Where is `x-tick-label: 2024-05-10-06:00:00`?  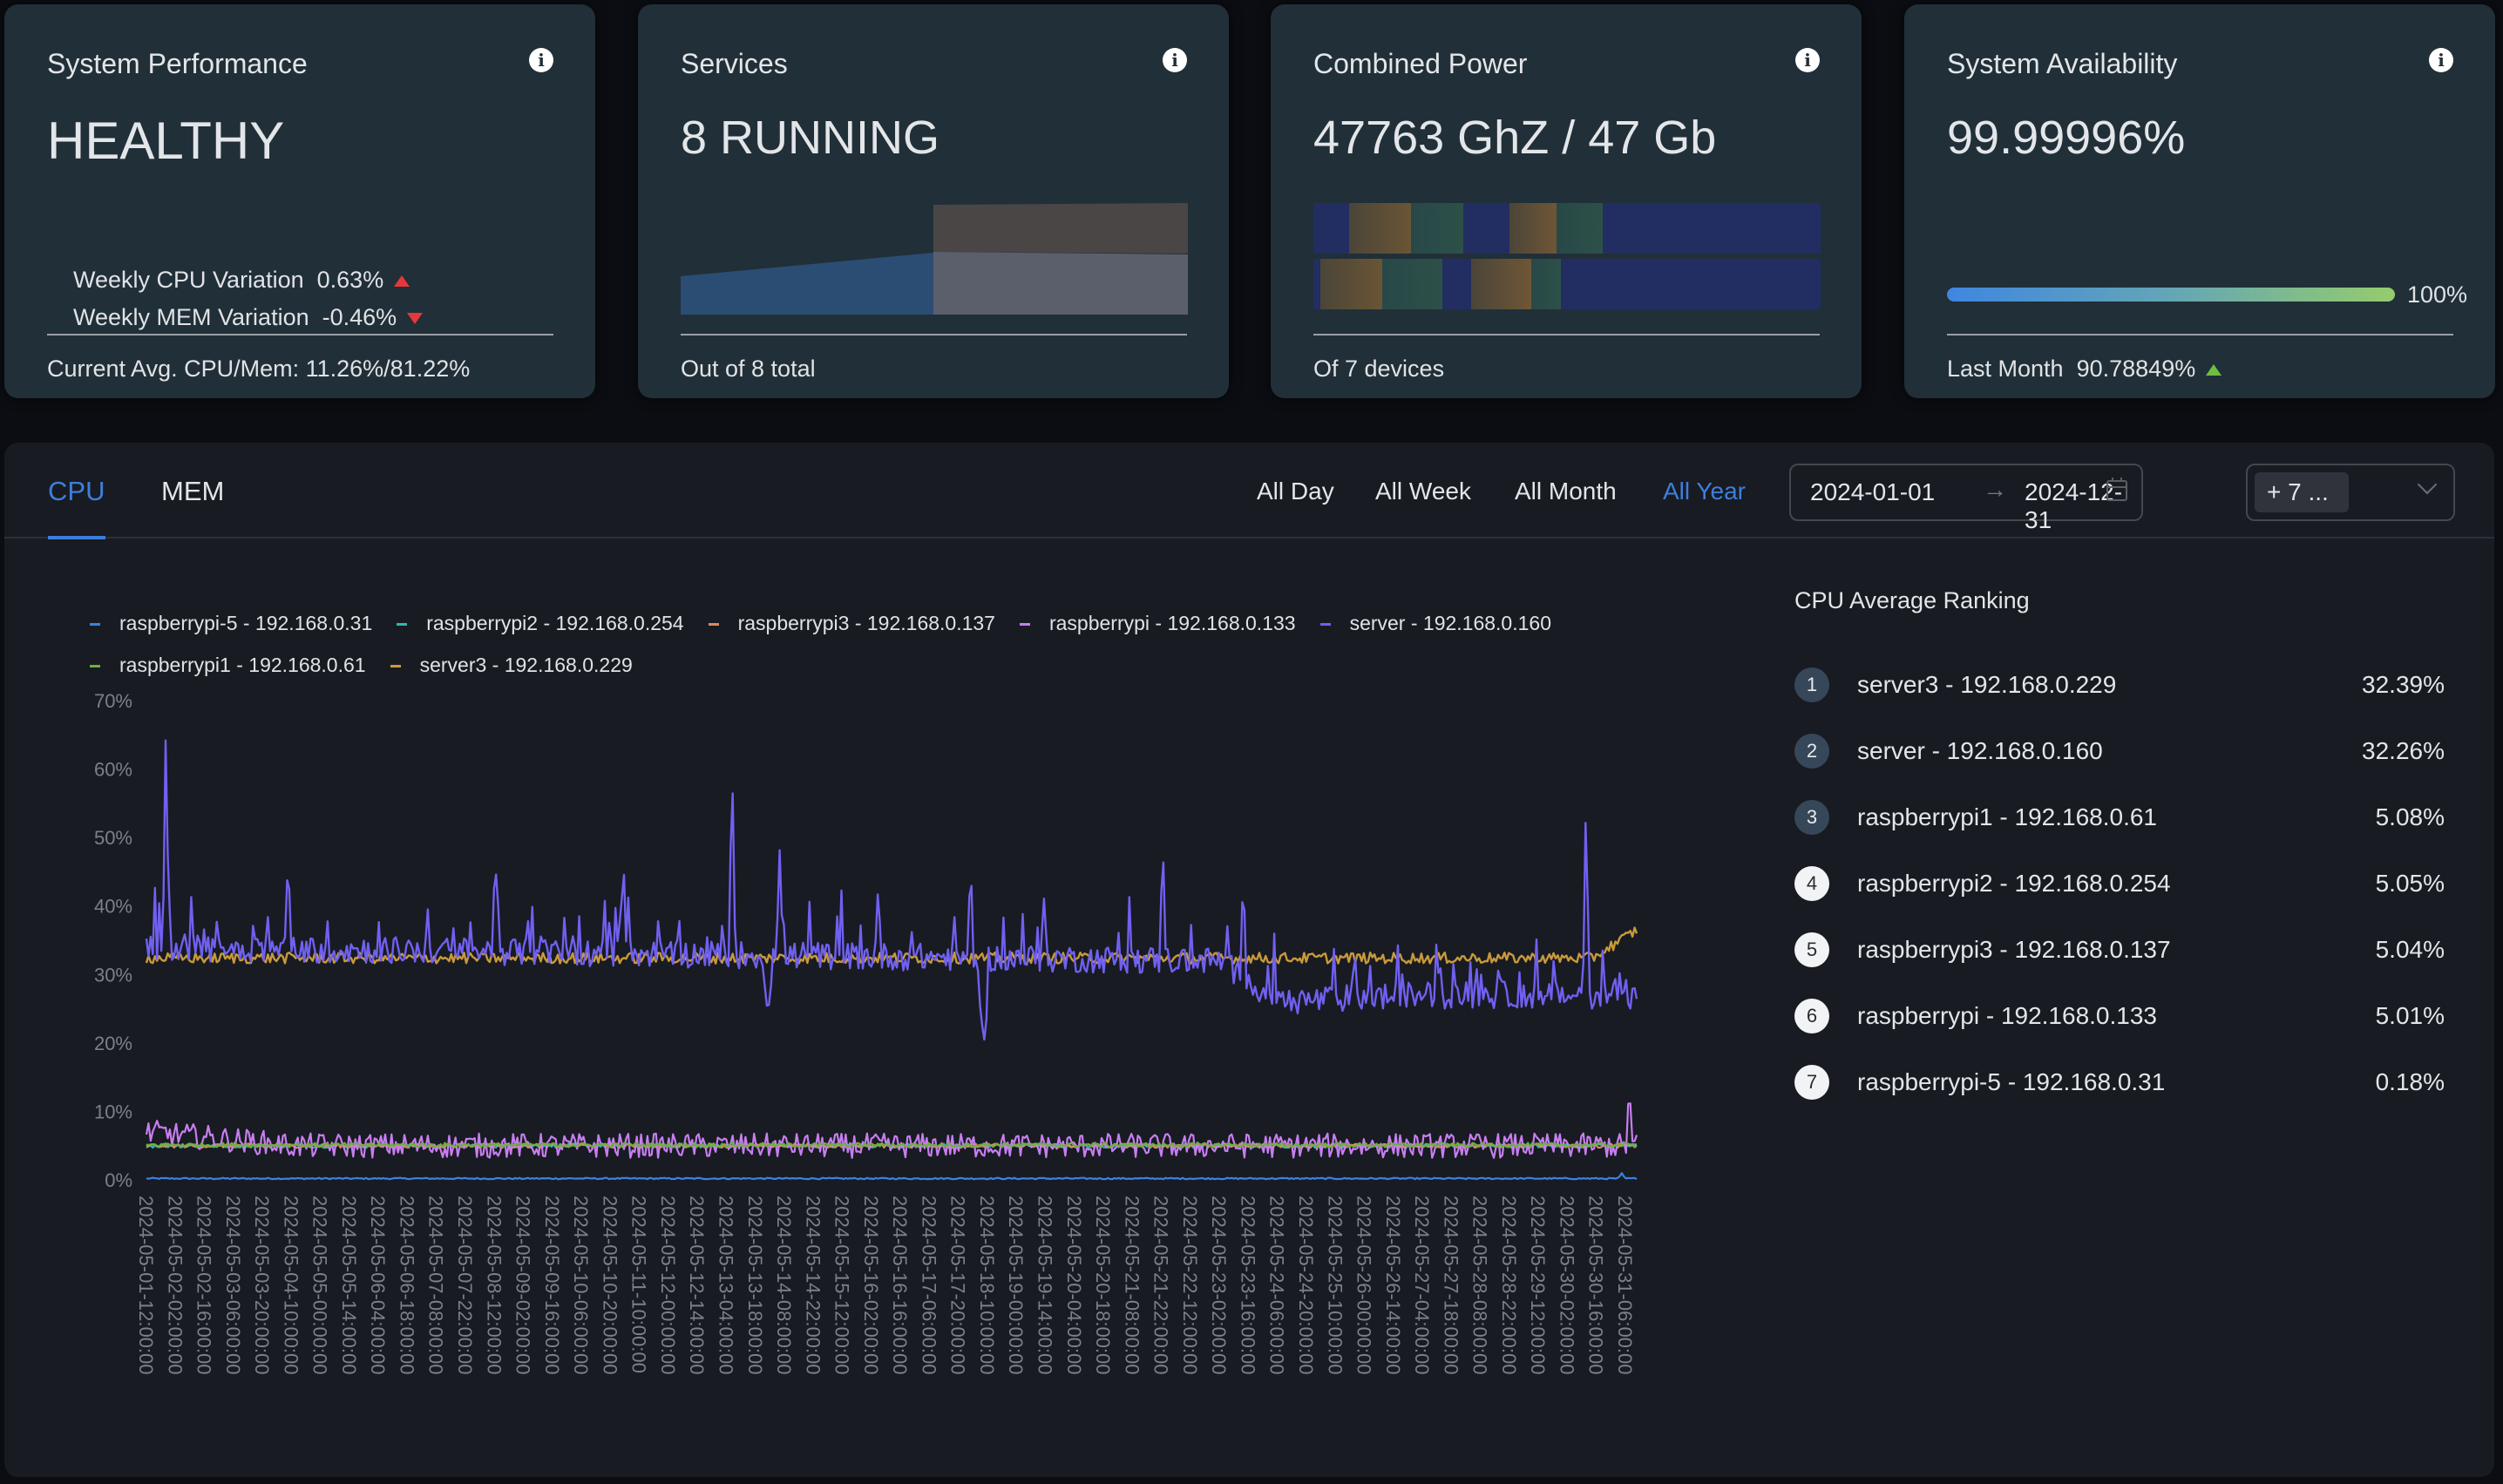 x-tick-label: 2024-05-10-06:00:00 is located at coordinates (581, 1285).